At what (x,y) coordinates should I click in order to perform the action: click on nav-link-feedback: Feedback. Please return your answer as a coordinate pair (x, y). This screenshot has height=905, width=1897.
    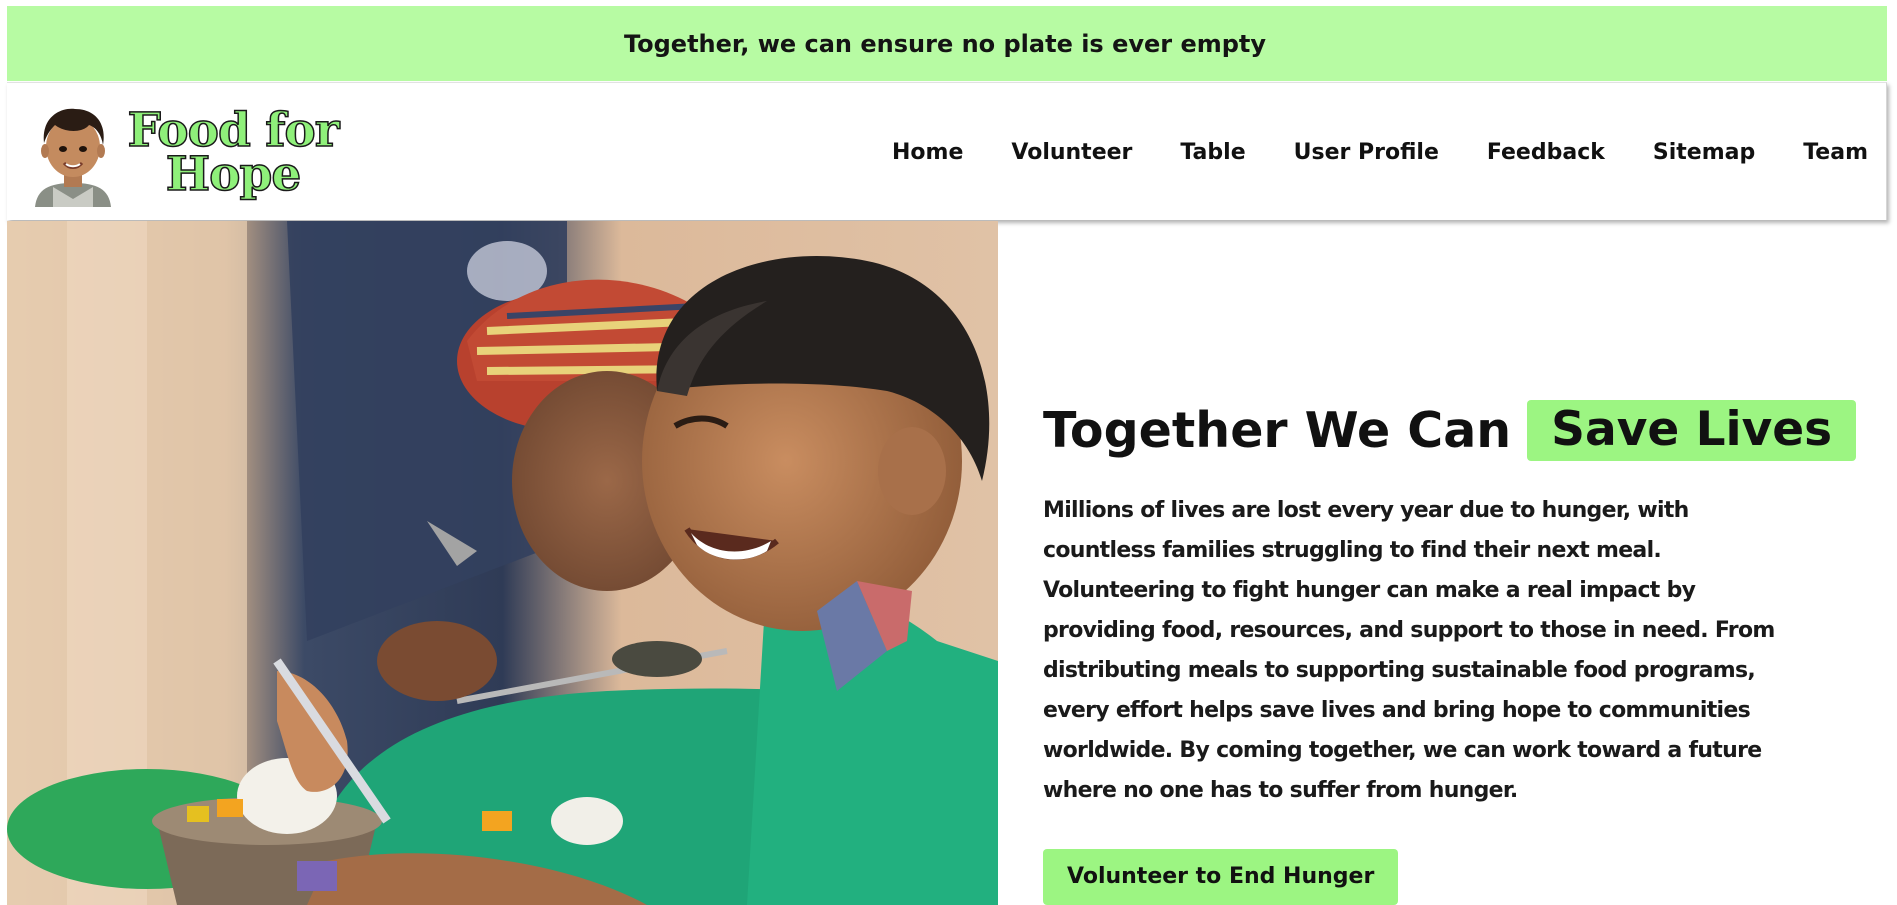
    Looking at the image, I should click on (1546, 152).